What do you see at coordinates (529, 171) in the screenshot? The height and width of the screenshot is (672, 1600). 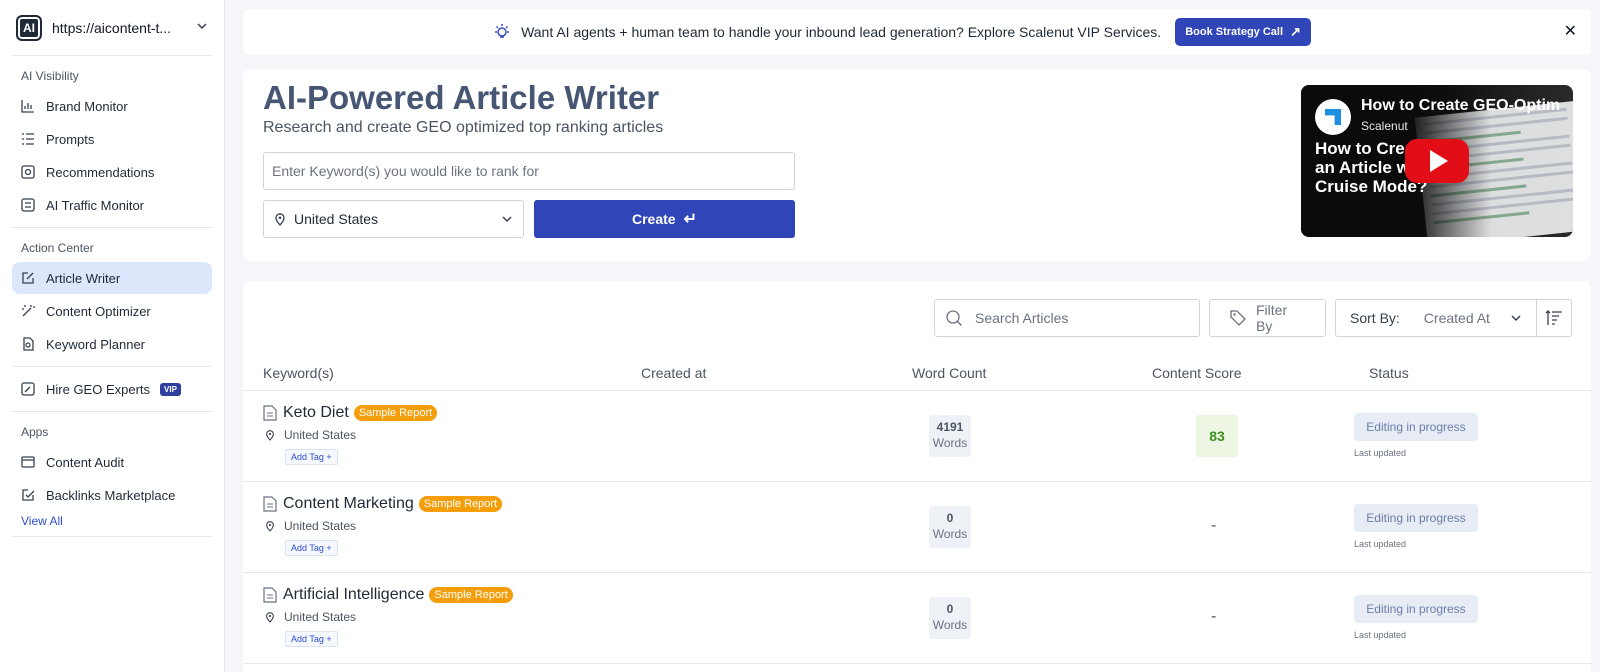 I see `keyword-input` at bounding box center [529, 171].